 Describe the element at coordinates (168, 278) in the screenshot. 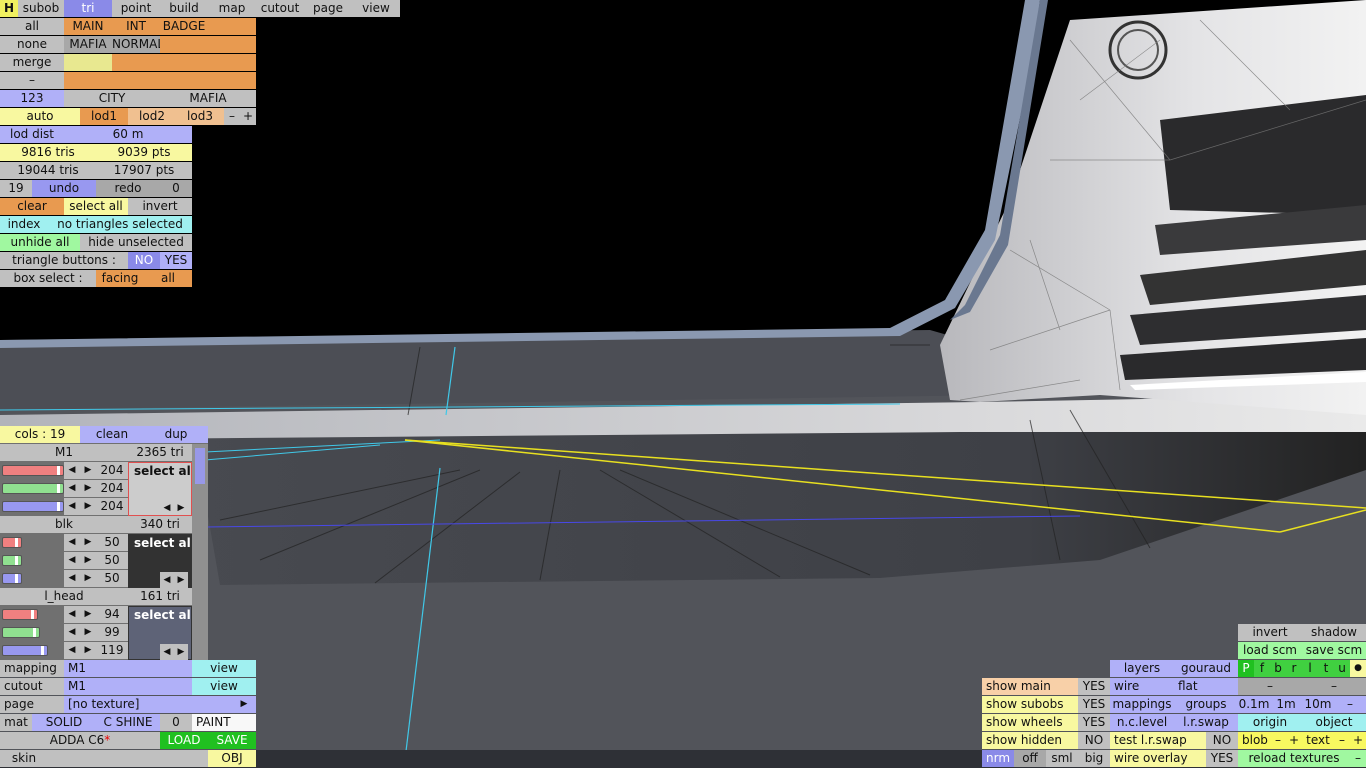

I see `box-select-all: all` at that location.